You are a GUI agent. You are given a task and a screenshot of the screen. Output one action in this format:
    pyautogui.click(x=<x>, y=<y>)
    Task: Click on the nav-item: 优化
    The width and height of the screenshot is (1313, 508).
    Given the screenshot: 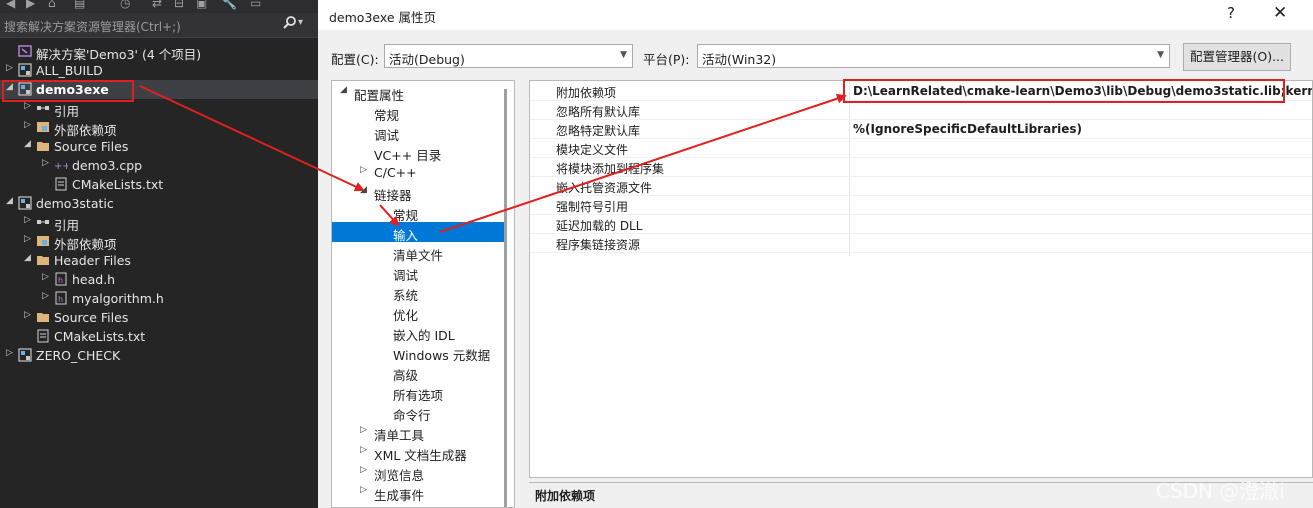 What is the action you would take?
    pyautogui.click(x=418, y=312)
    